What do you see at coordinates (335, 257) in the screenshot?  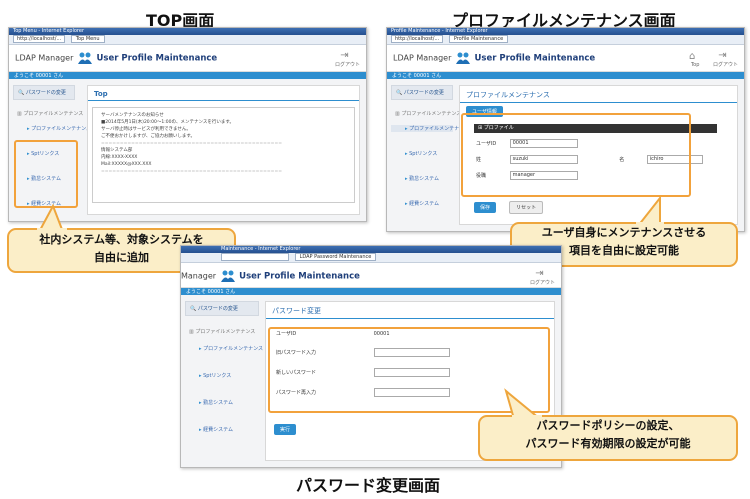 I see `browser-tab: LDAP Password Maintenance` at bounding box center [335, 257].